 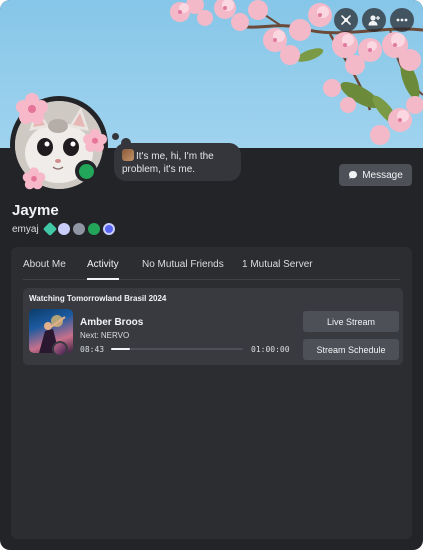 What do you see at coordinates (382, 175) in the screenshot?
I see `message-button-label: Message` at bounding box center [382, 175].